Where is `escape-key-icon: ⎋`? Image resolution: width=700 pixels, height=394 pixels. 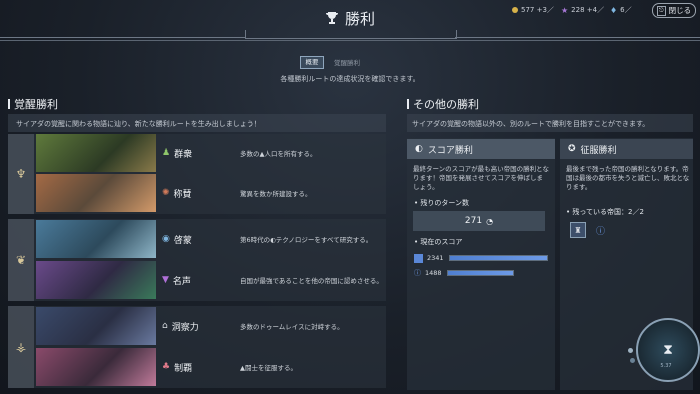 escape-key-icon: ⎋ is located at coordinates (661, 10).